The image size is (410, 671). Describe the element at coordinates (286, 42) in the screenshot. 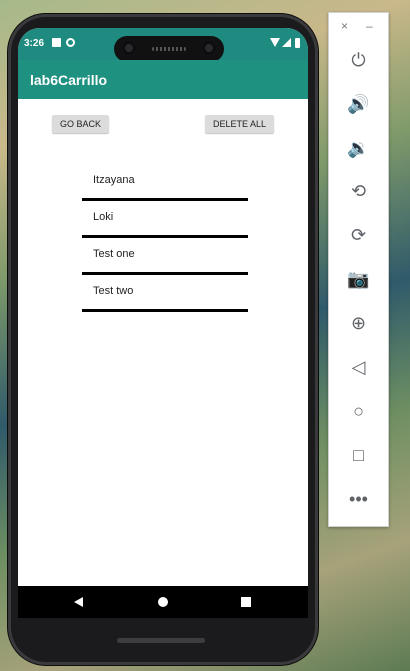

I see `signal-icon` at that location.